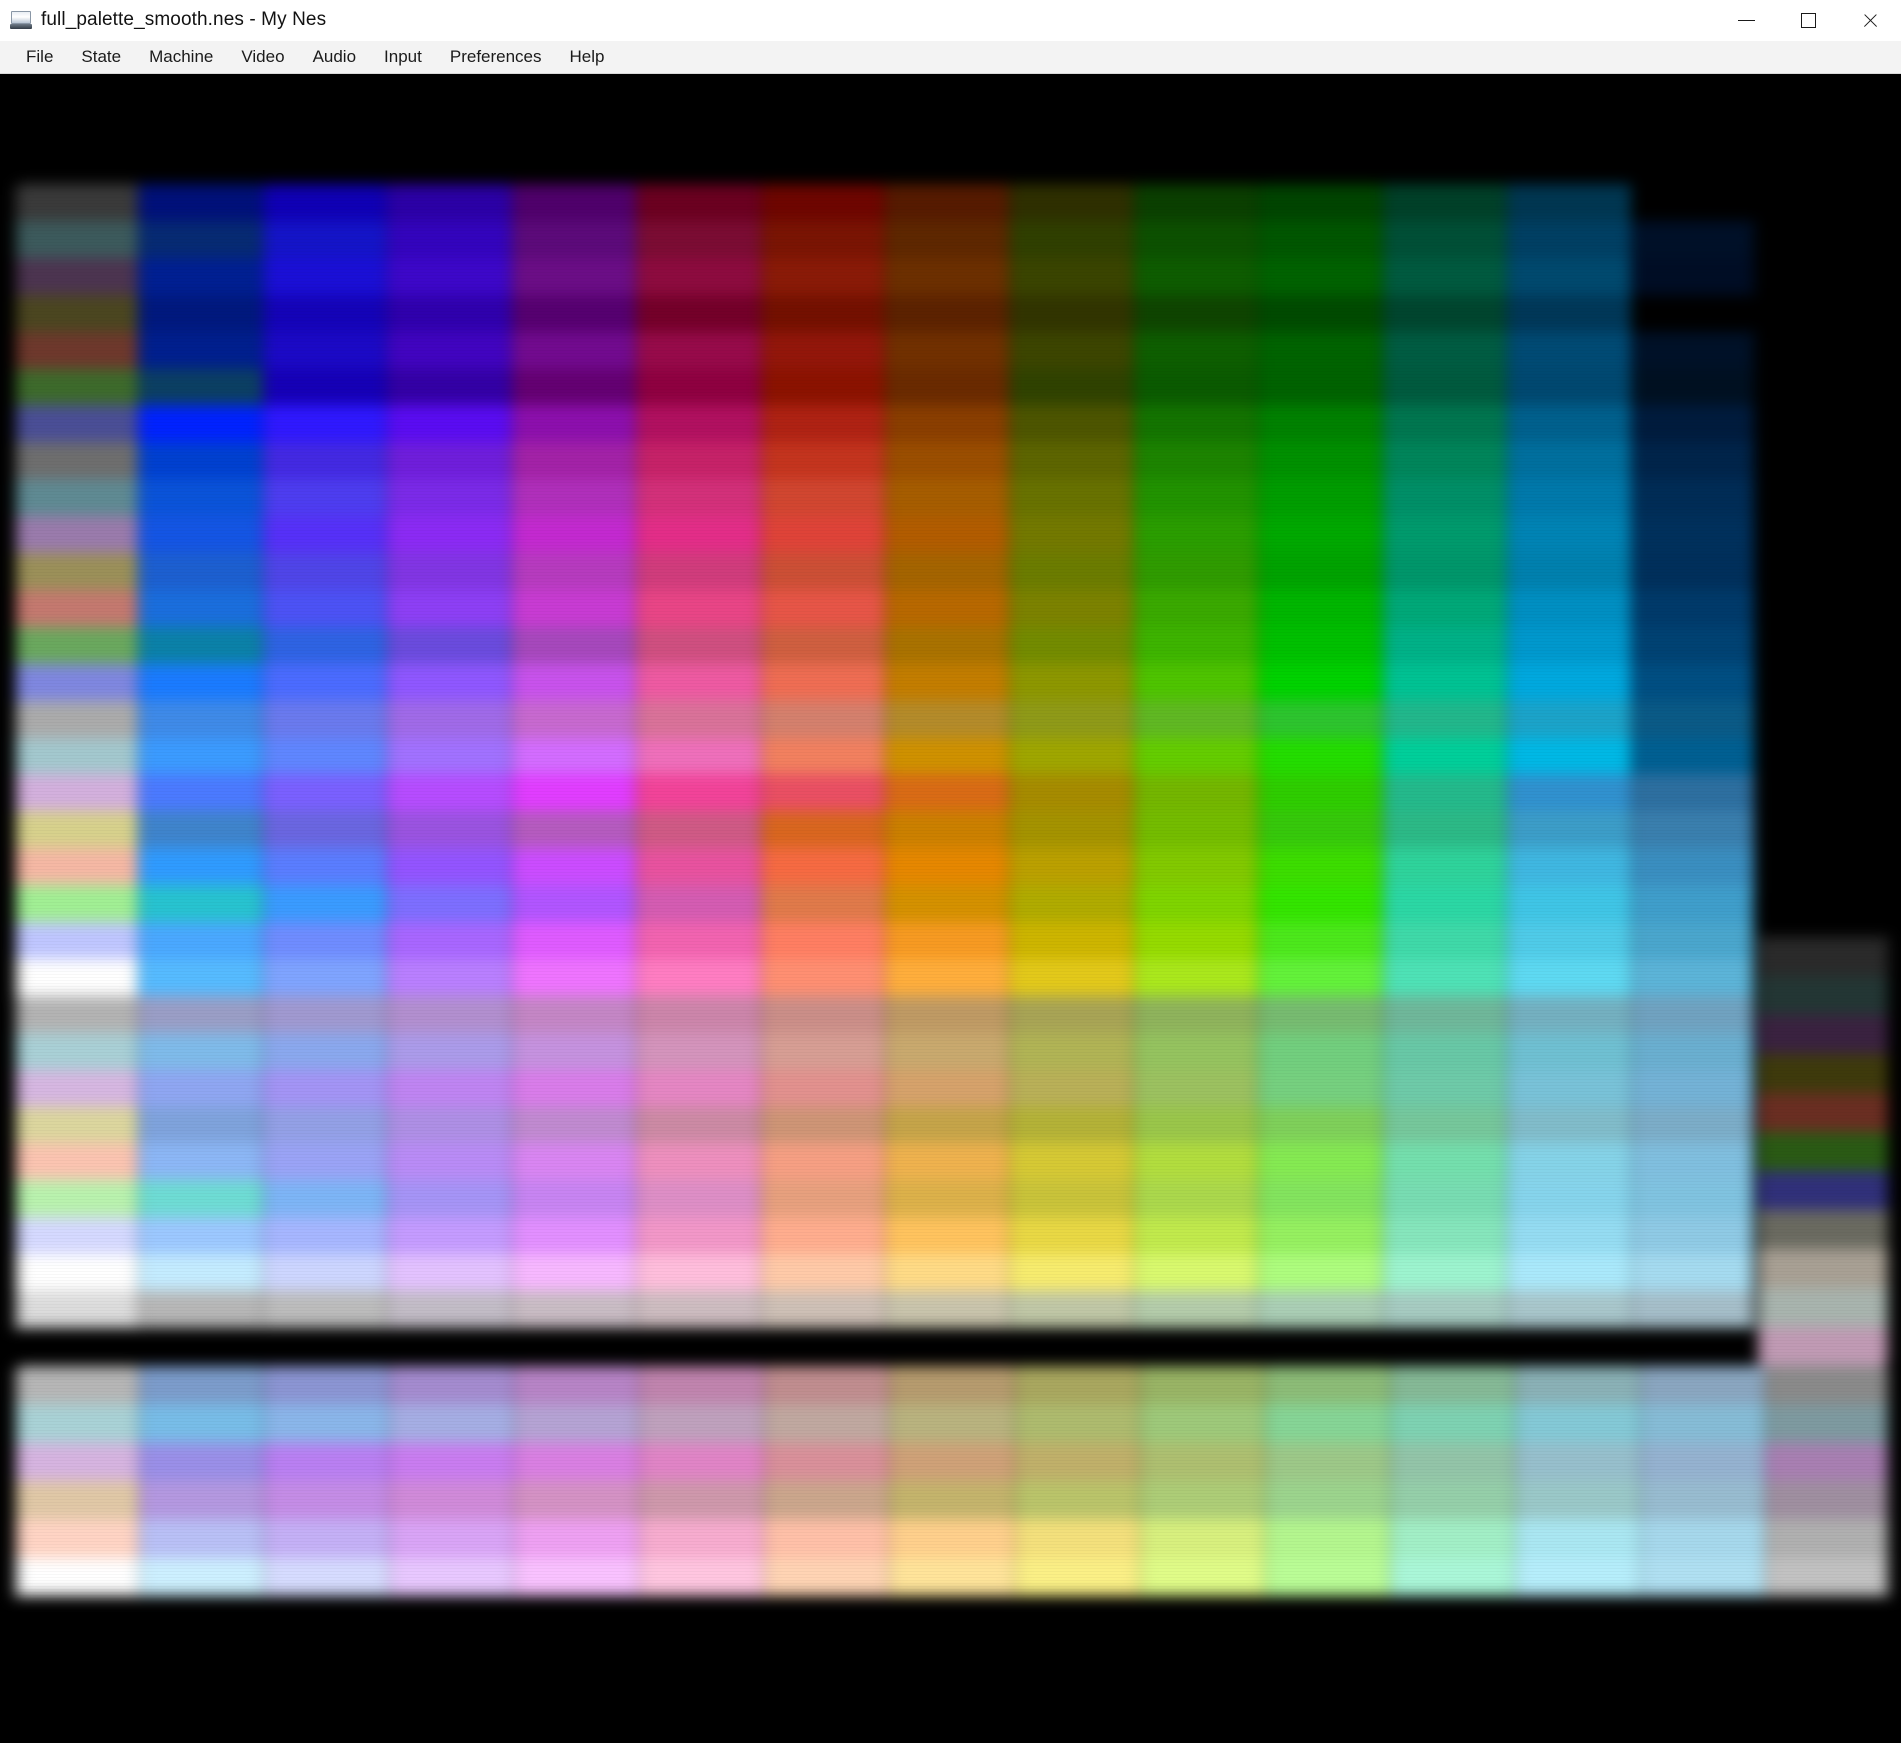 This screenshot has width=1901, height=1743. I want to click on menu-item-preferences: Preferences, so click(496, 57).